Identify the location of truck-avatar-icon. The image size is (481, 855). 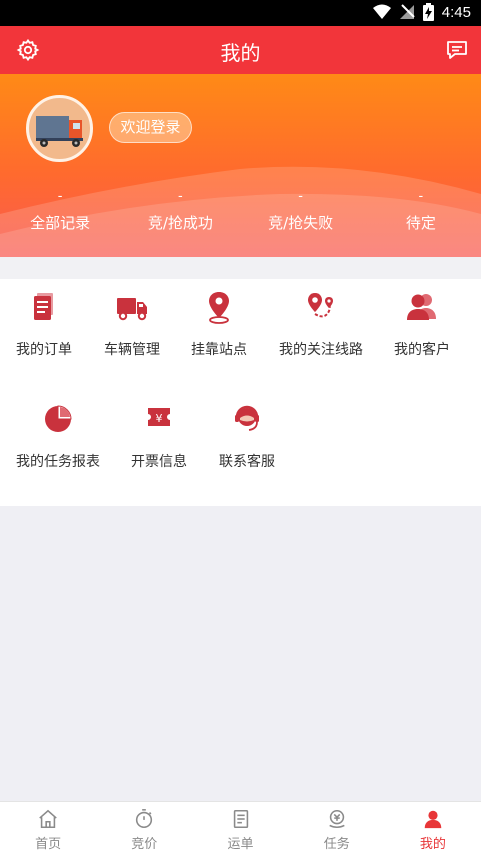
(59, 131).